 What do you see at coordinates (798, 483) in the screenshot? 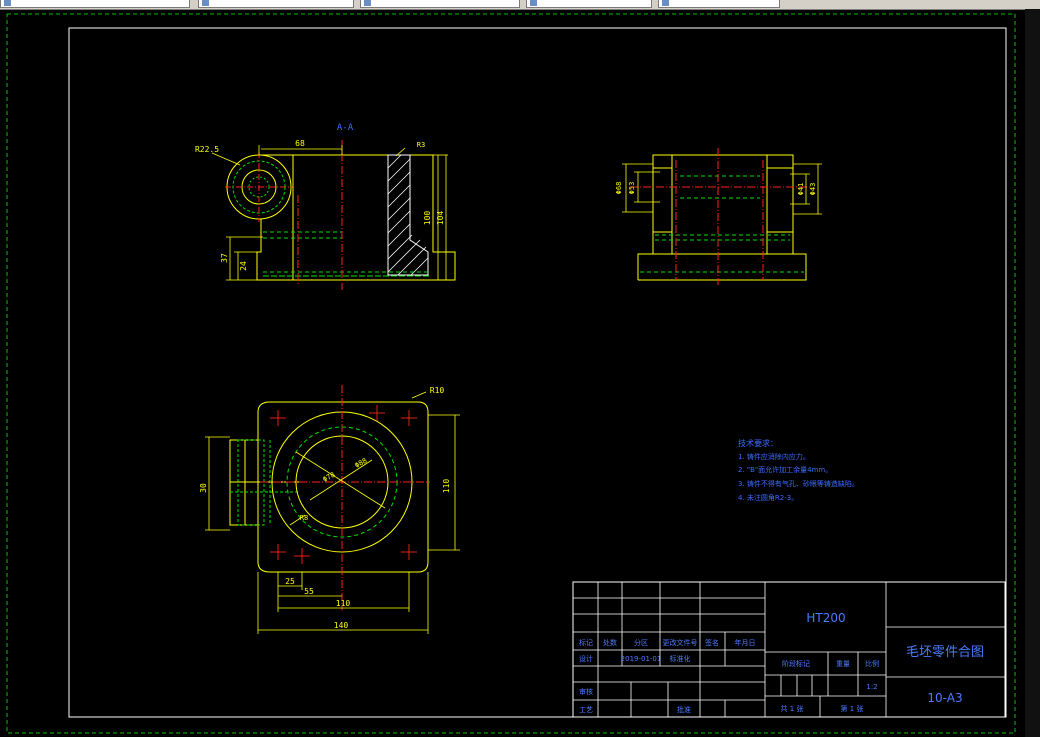
I see `note-item: 3. 铸件不得有气孔、砂眼等铸造缺陷。` at bounding box center [798, 483].